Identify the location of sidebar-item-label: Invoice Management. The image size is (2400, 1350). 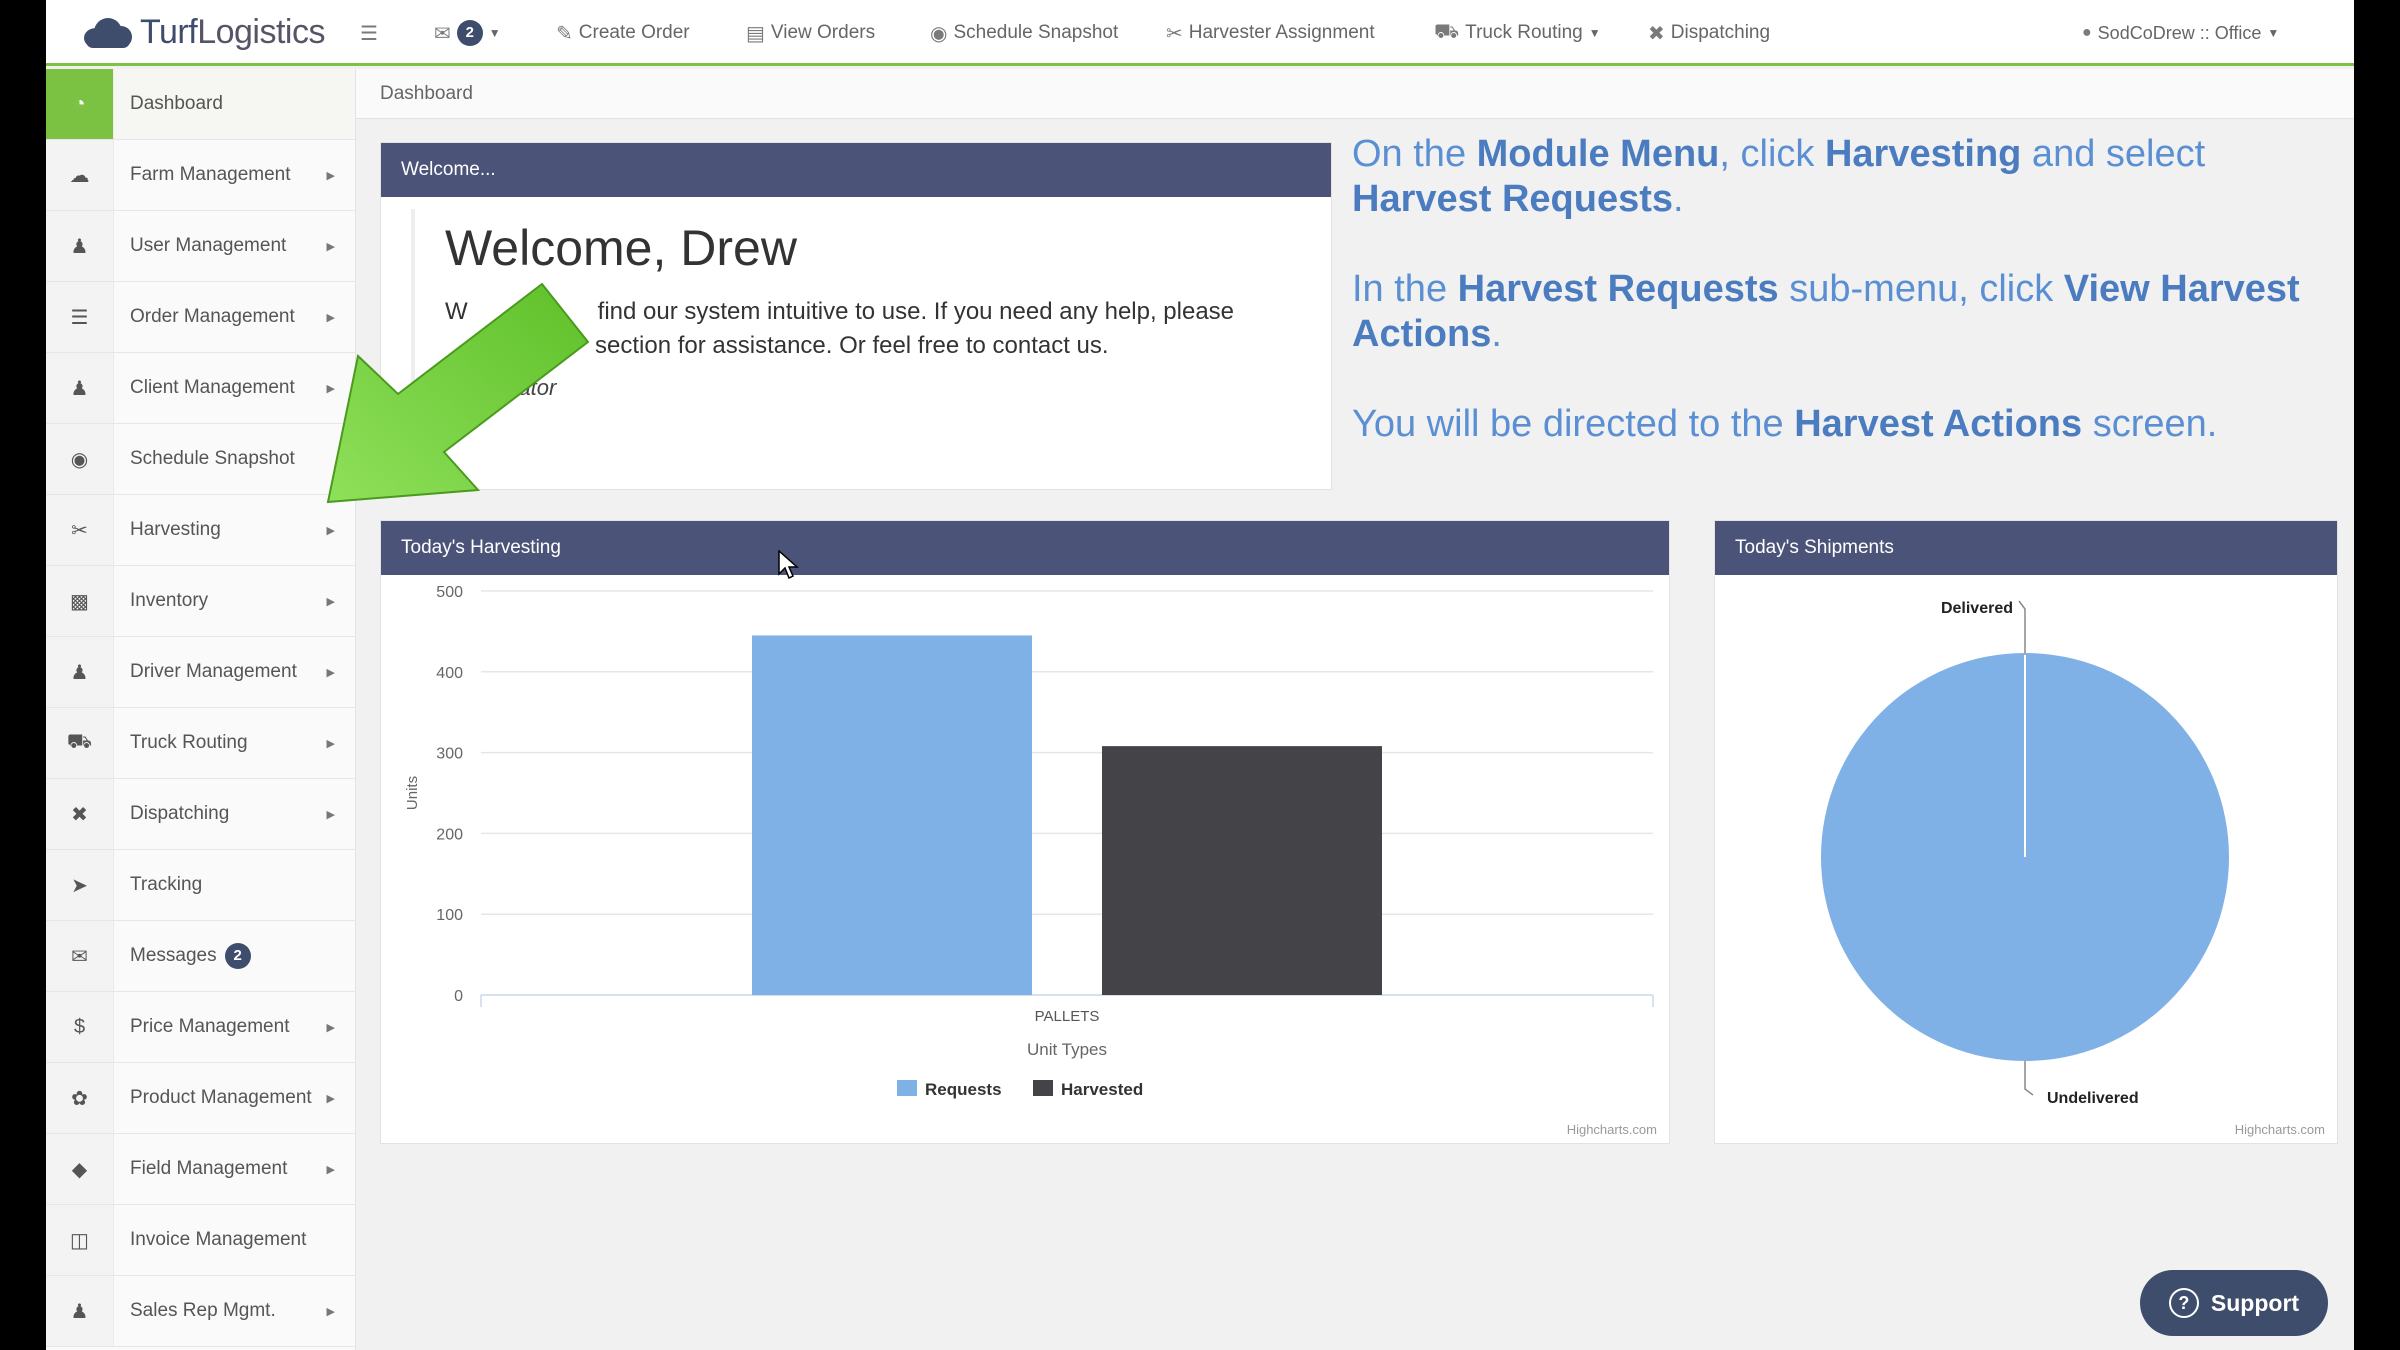
(218, 1239).